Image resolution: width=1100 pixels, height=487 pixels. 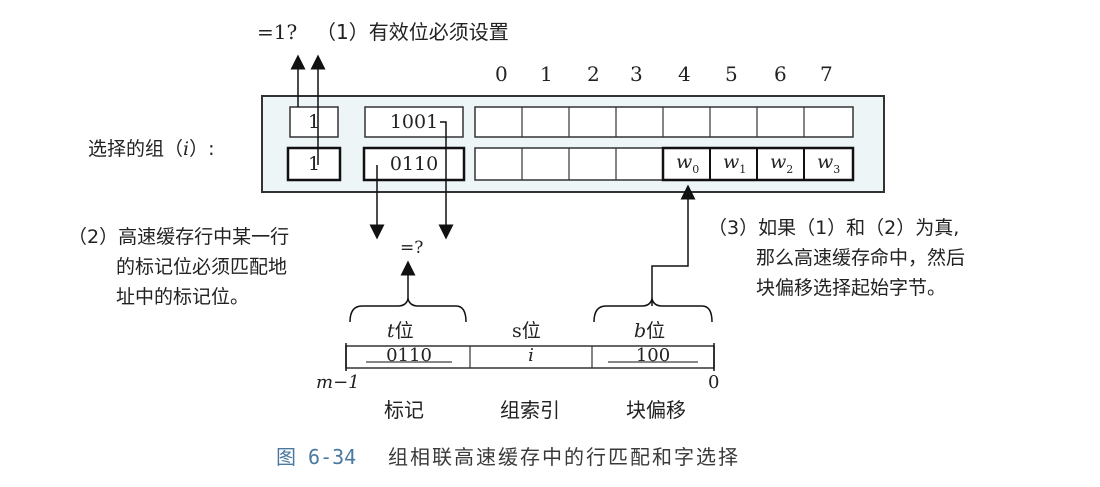 I want to click on field-name-offset: 块偏移, so click(x=656, y=410).